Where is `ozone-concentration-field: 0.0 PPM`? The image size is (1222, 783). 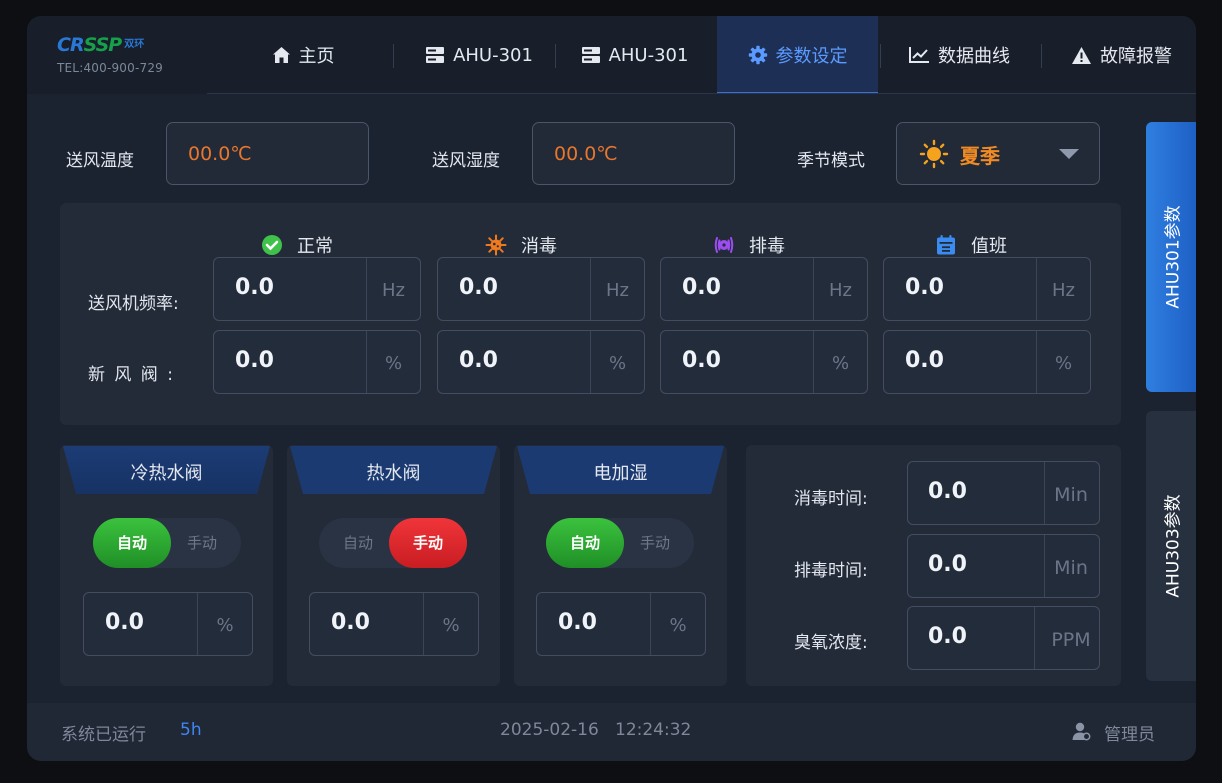
ozone-concentration-field: 0.0 PPM is located at coordinates (1003, 638).